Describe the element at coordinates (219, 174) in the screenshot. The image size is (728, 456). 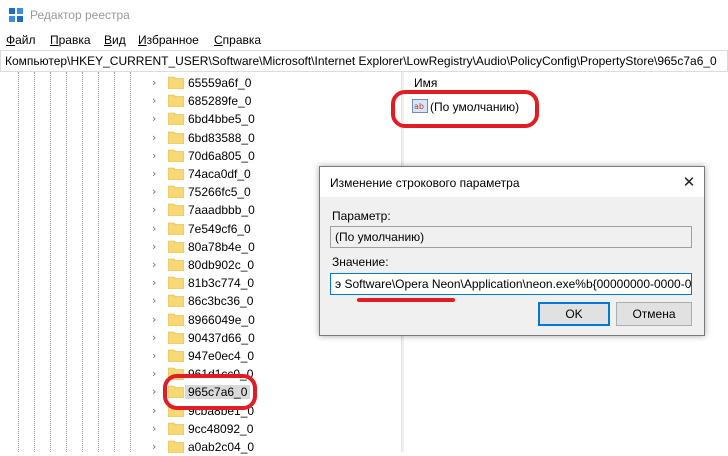
I see `tree-item-label: 74aca0df_0` at that location.